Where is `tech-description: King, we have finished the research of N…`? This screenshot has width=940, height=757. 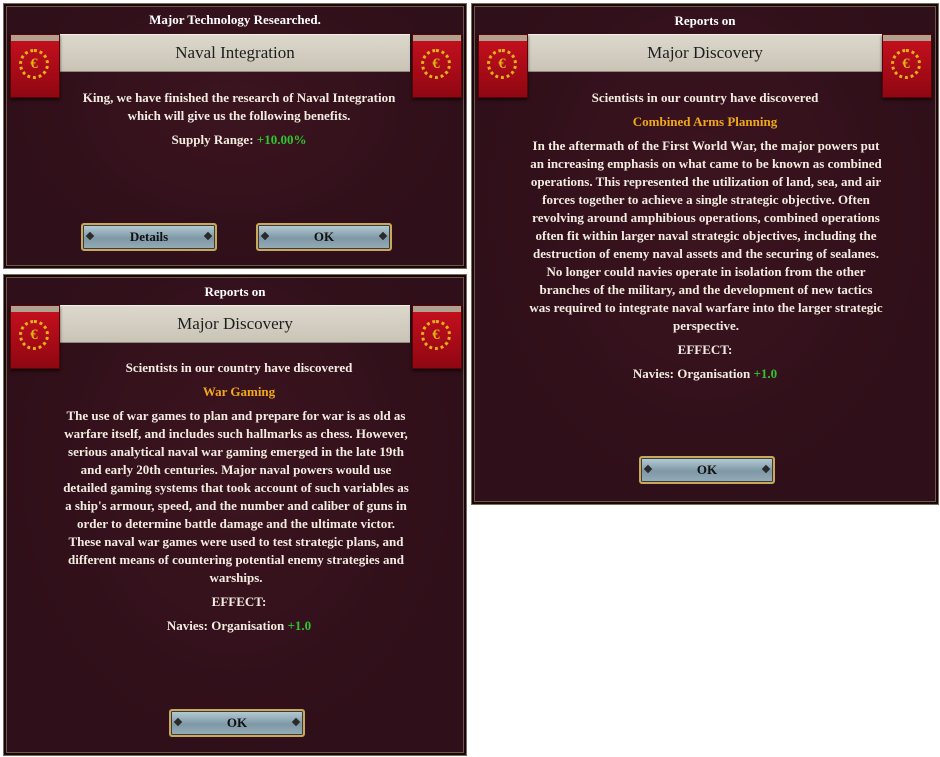 tech-description: King, we have finished the research of N… is located at coordinates (239, 106).